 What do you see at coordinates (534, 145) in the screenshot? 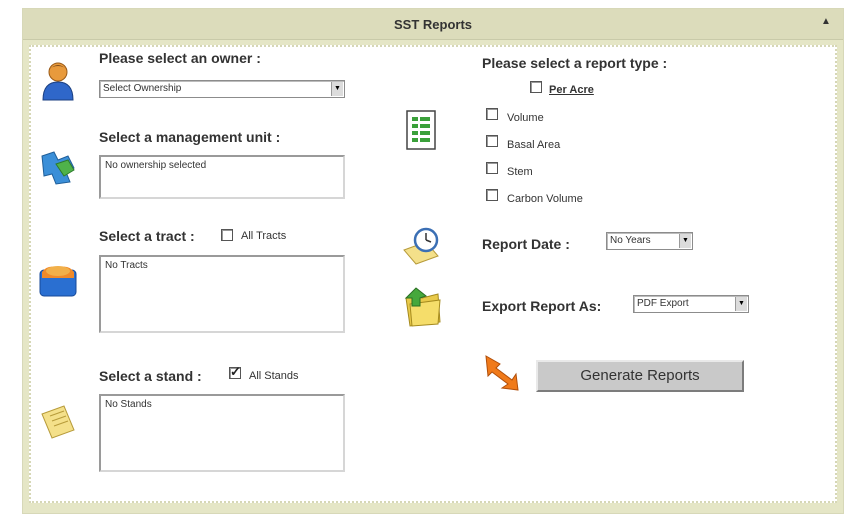
I see `basal-area-label: Basal Area` at bounding box center [534, 145].